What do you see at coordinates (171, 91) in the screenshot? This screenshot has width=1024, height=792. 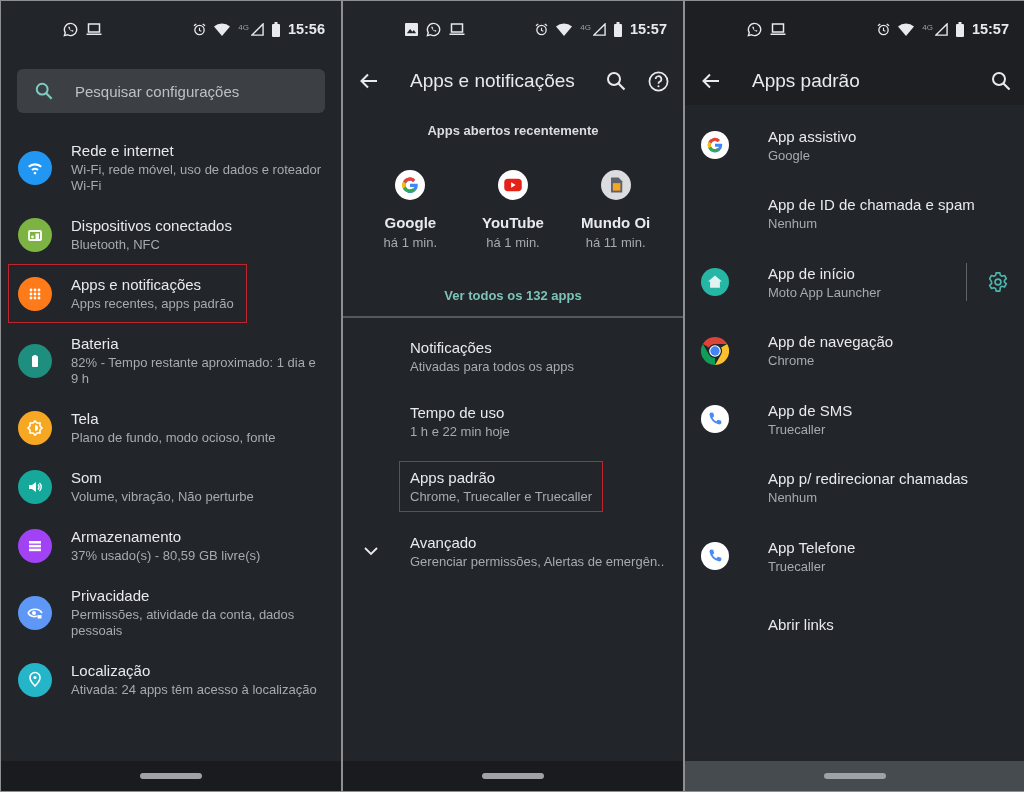 I see `search-field: Pesquisar configurações` at bounding box center [171, 91].